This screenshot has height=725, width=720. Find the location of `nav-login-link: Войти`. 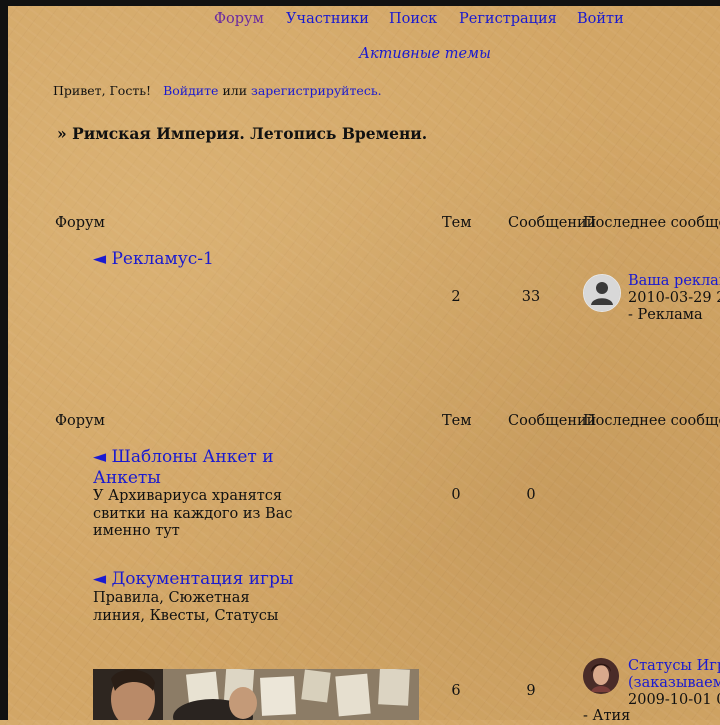

nav-login-link: Войти is located at coordinates (600, 19).